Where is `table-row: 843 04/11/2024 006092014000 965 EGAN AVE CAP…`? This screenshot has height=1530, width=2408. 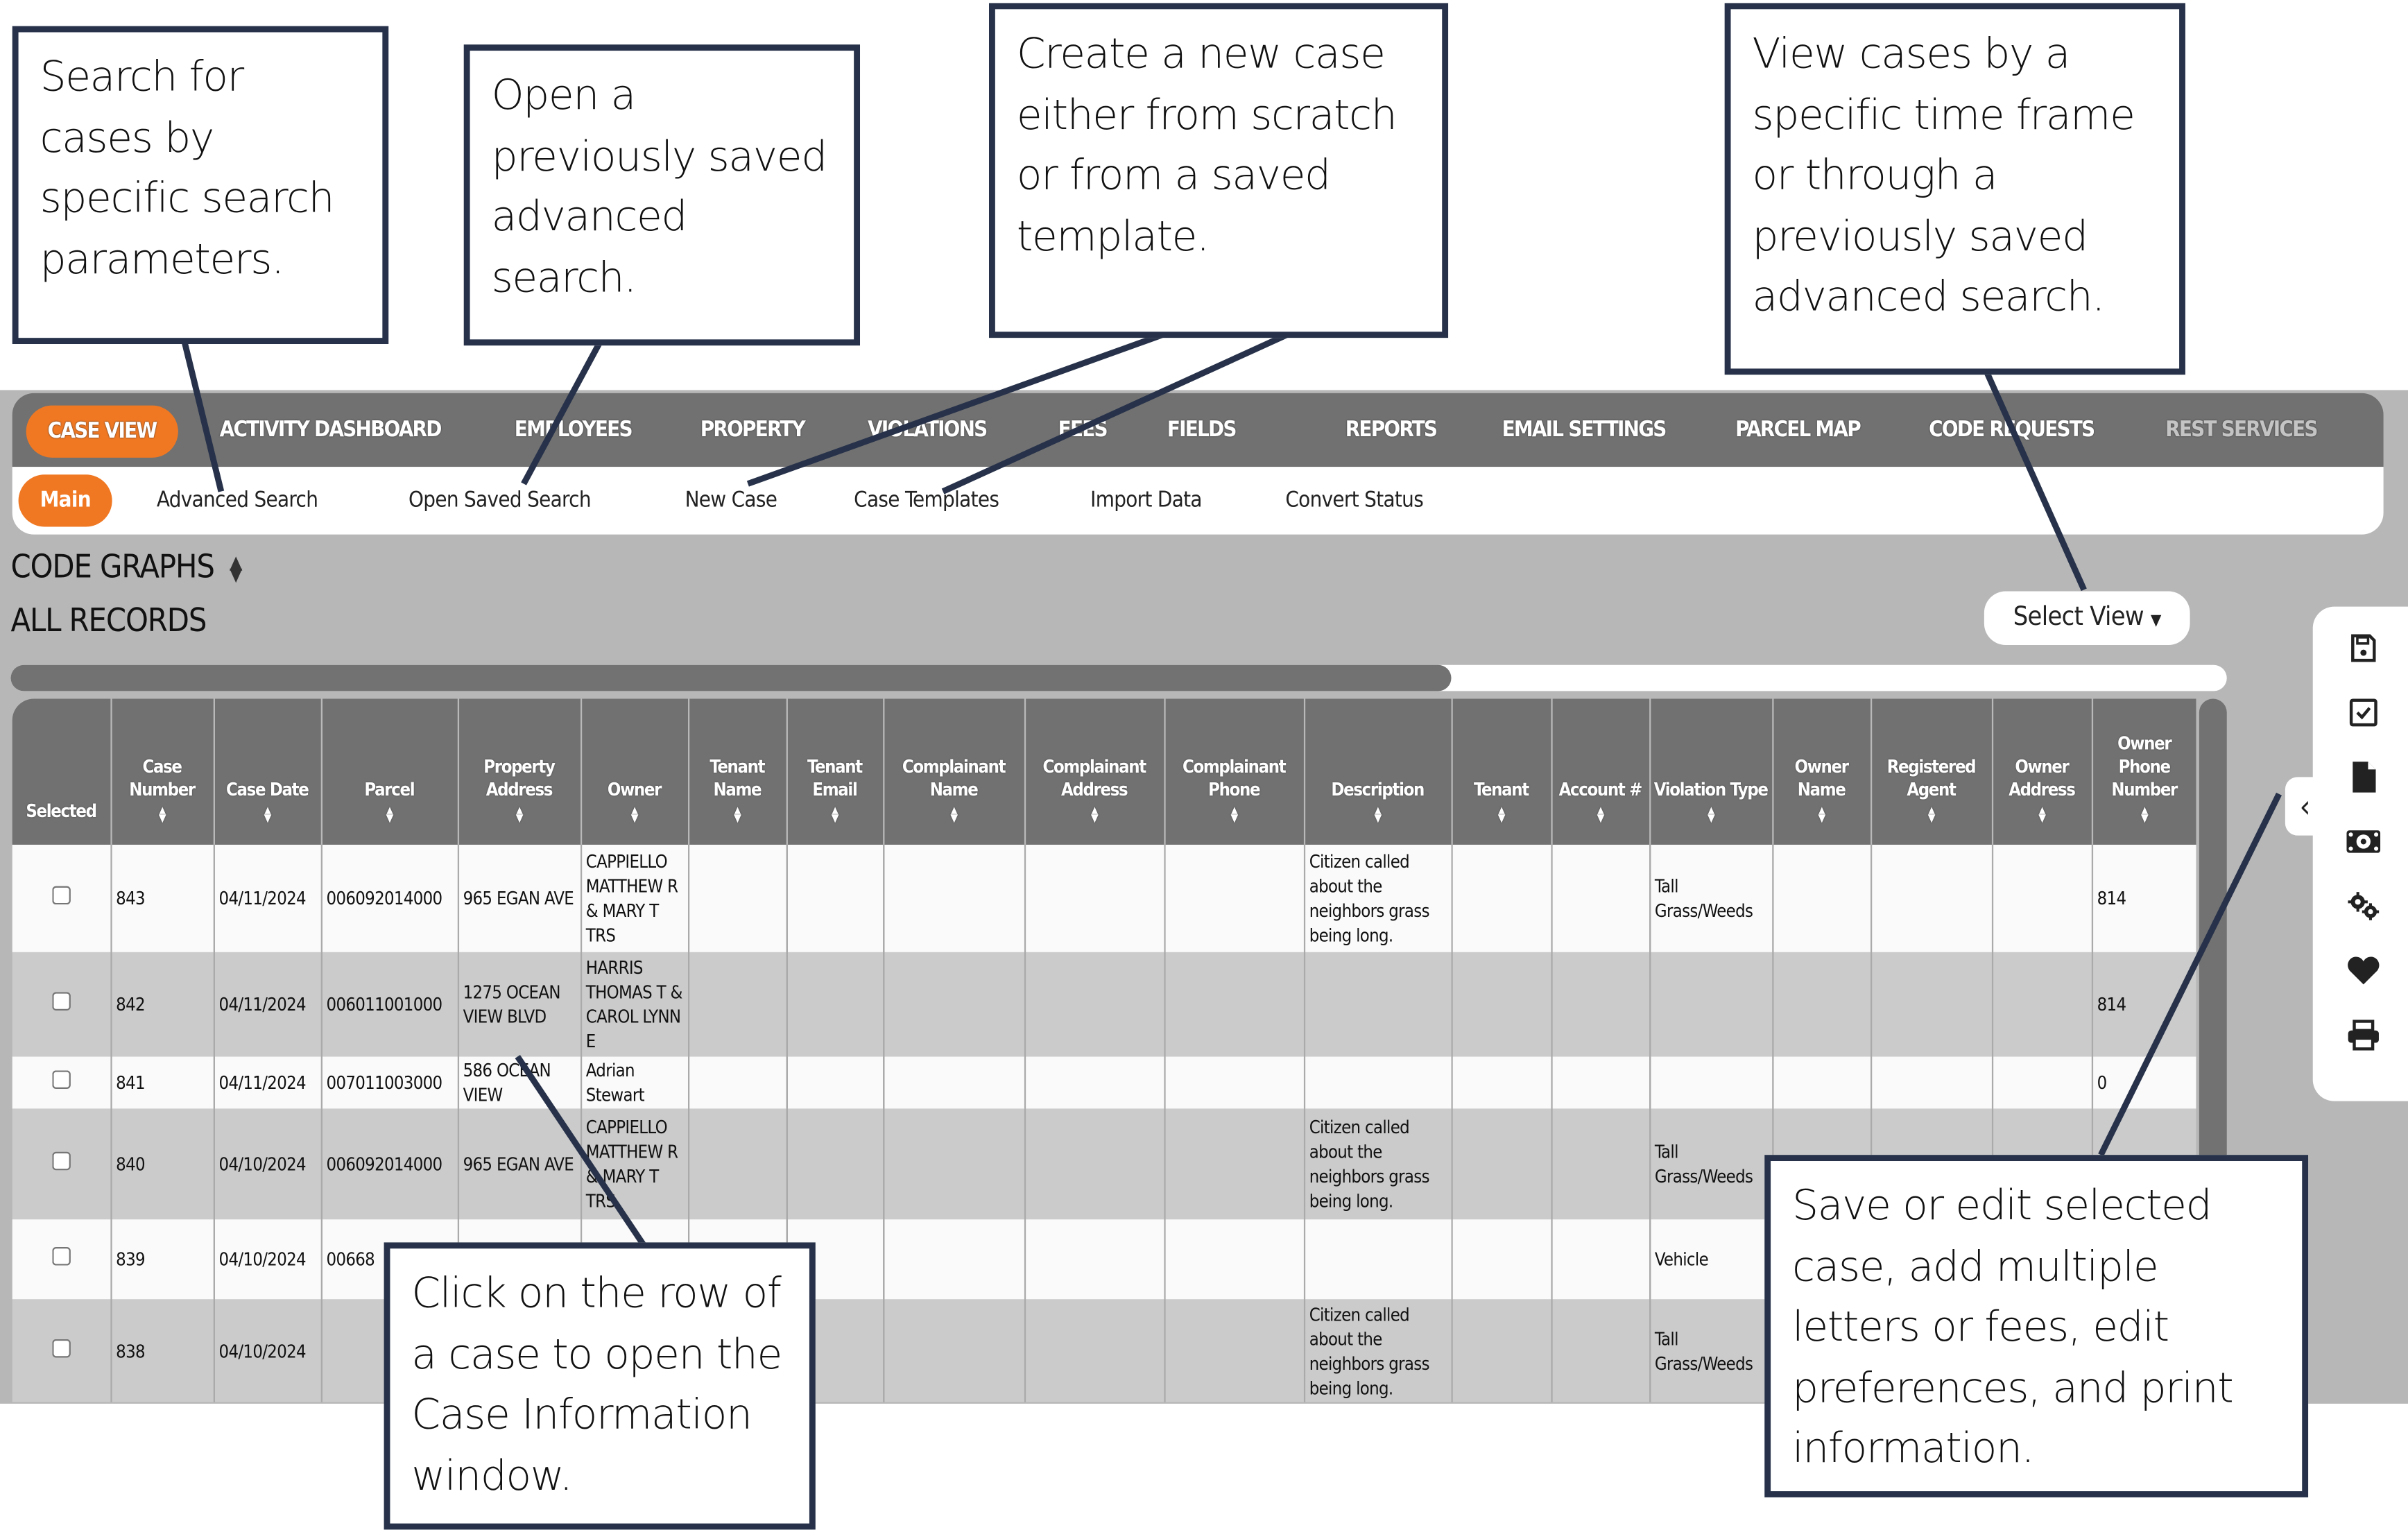 table-row: 843 04/11/2024 006092014000 965 EGAN AVE CAP… is located at coordinates (1104, 898).